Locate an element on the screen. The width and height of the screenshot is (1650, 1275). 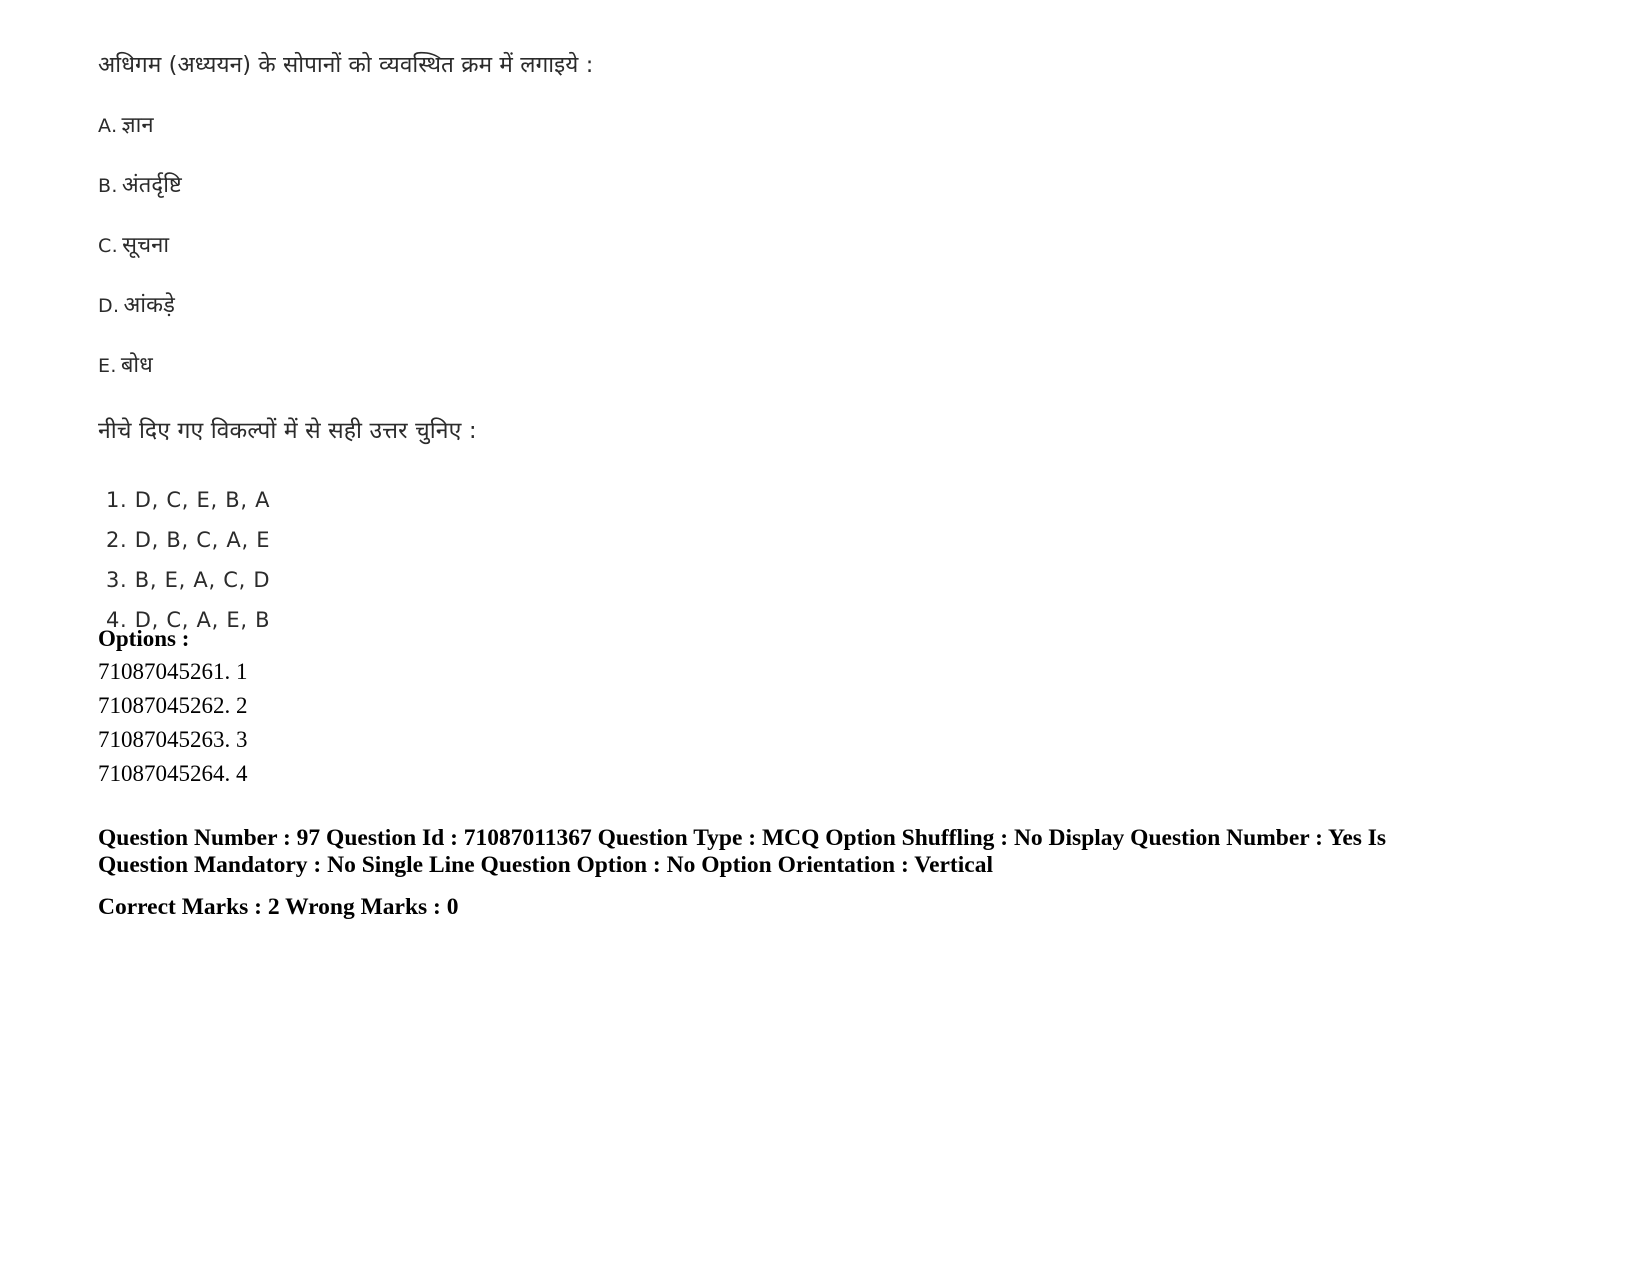
option-id-entry: 71087045262. 2 is located at coordinates (173, 706).